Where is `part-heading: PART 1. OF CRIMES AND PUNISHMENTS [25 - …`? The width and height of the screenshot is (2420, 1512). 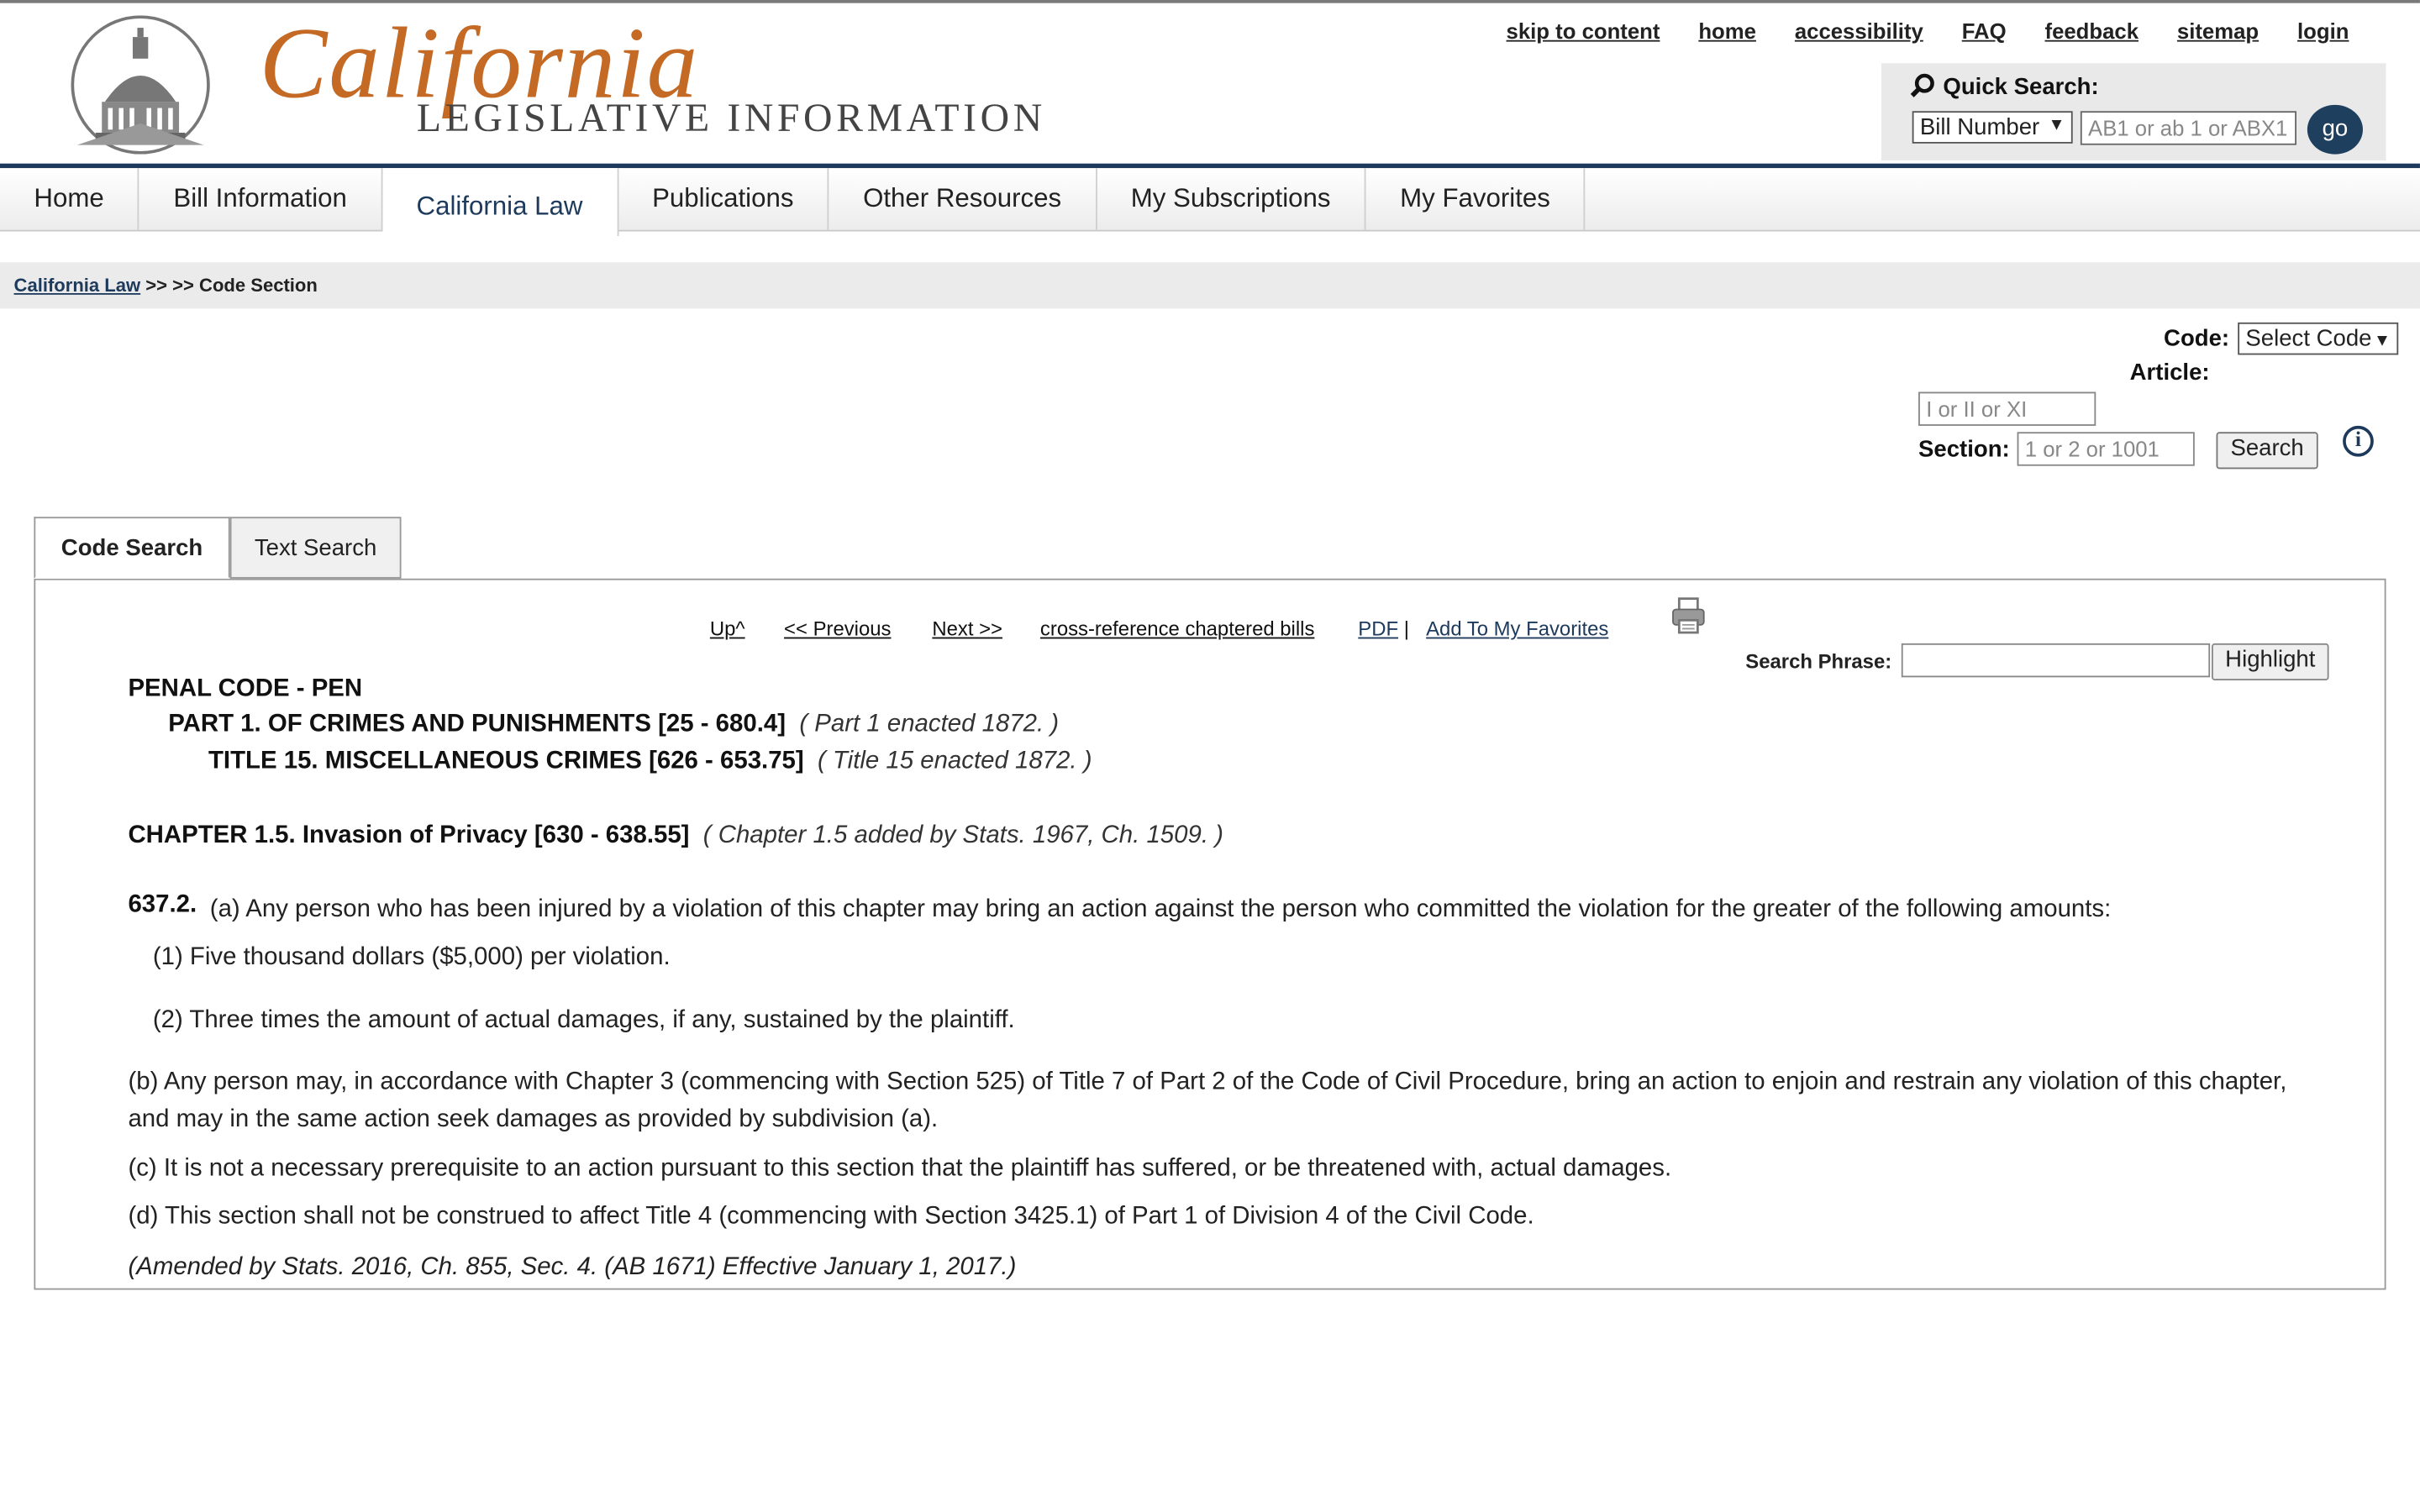
part-heading: PART 1. OF CRIMES AND PUNISHMENTS [25 - … is located at coordinates (613, 725).